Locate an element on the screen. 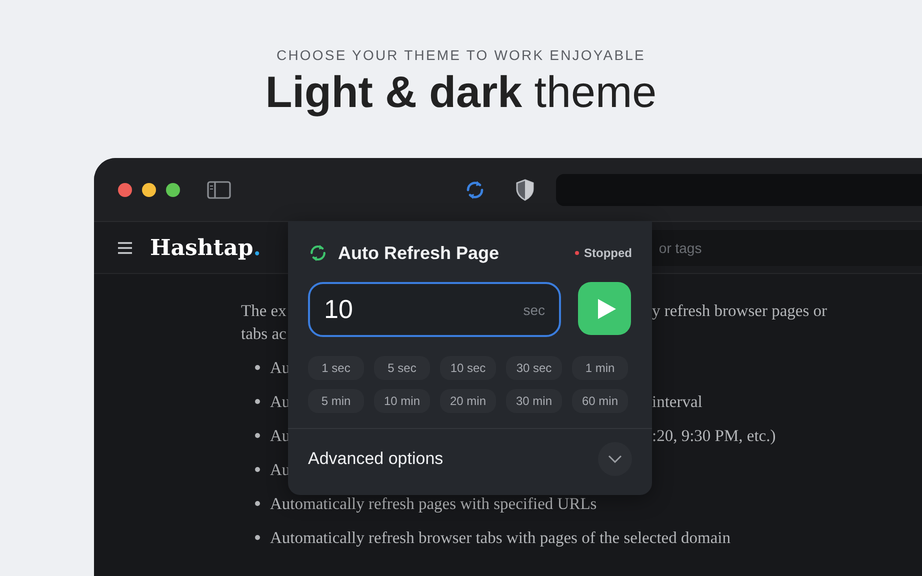 The image size is (922, 576). preset-chip: 5 min is located at coordinates (336, 401).